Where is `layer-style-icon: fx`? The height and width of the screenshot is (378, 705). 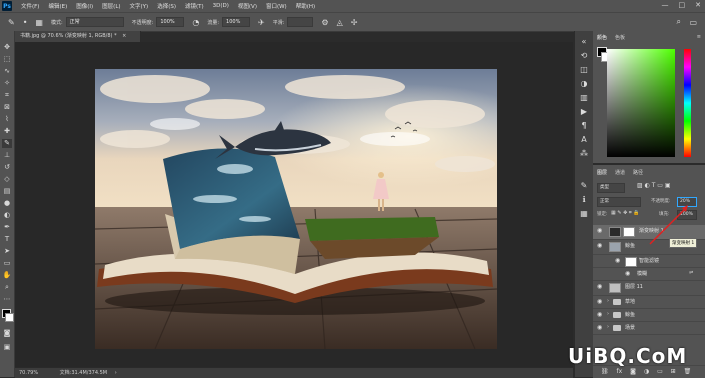 layer-style-icon: fx is located at coordinates (620, 371).